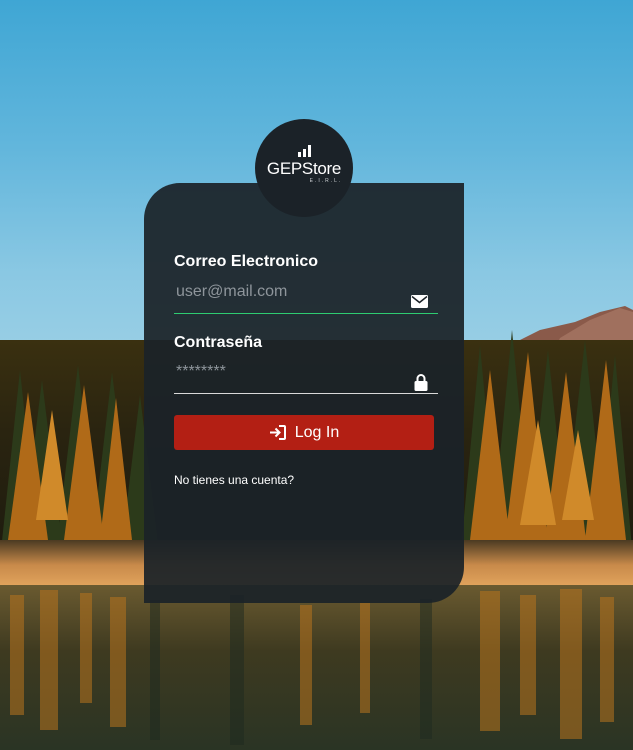 This screenshot has height=750, width=633. Describe the element at coordinates (218, 342) in the screenshot. I see `password-label: Contraseña` at that location.